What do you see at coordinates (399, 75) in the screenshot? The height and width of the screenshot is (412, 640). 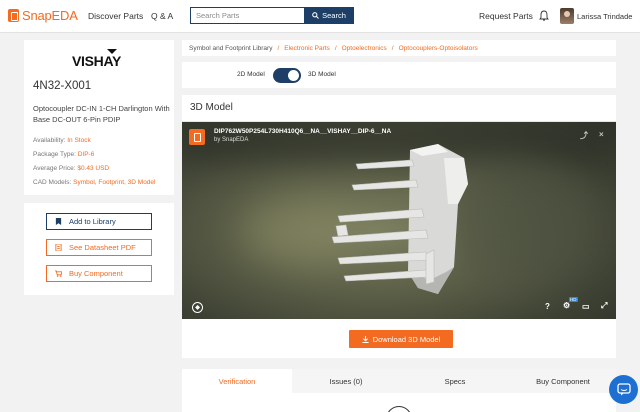 I see `model-toggle-row: 2D Model 3D Model` at bounding box center [399, 75].